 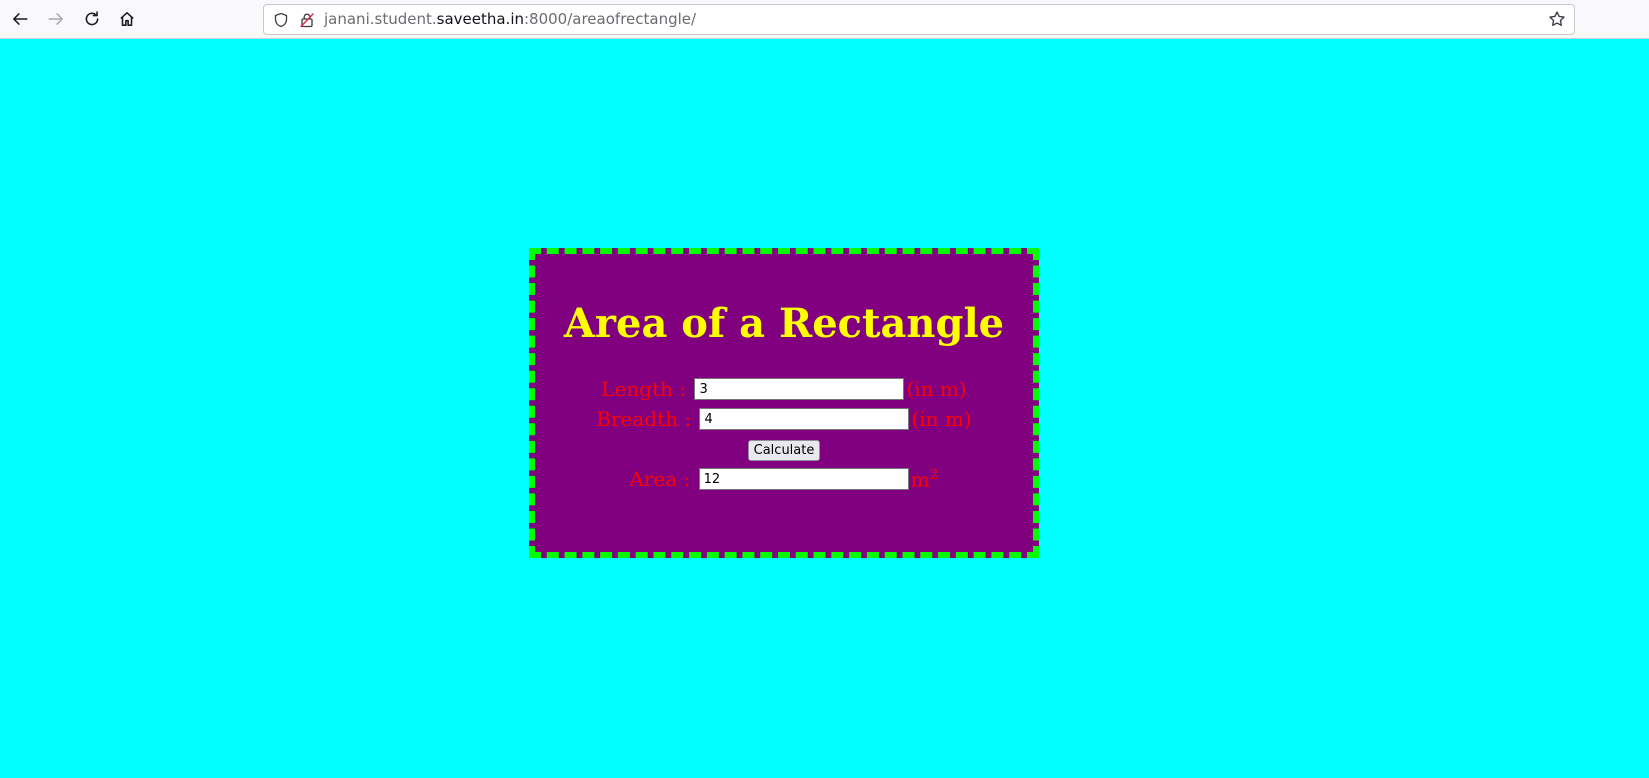 I want to click on forward-arrow-icon, so click(x=55, y=19).